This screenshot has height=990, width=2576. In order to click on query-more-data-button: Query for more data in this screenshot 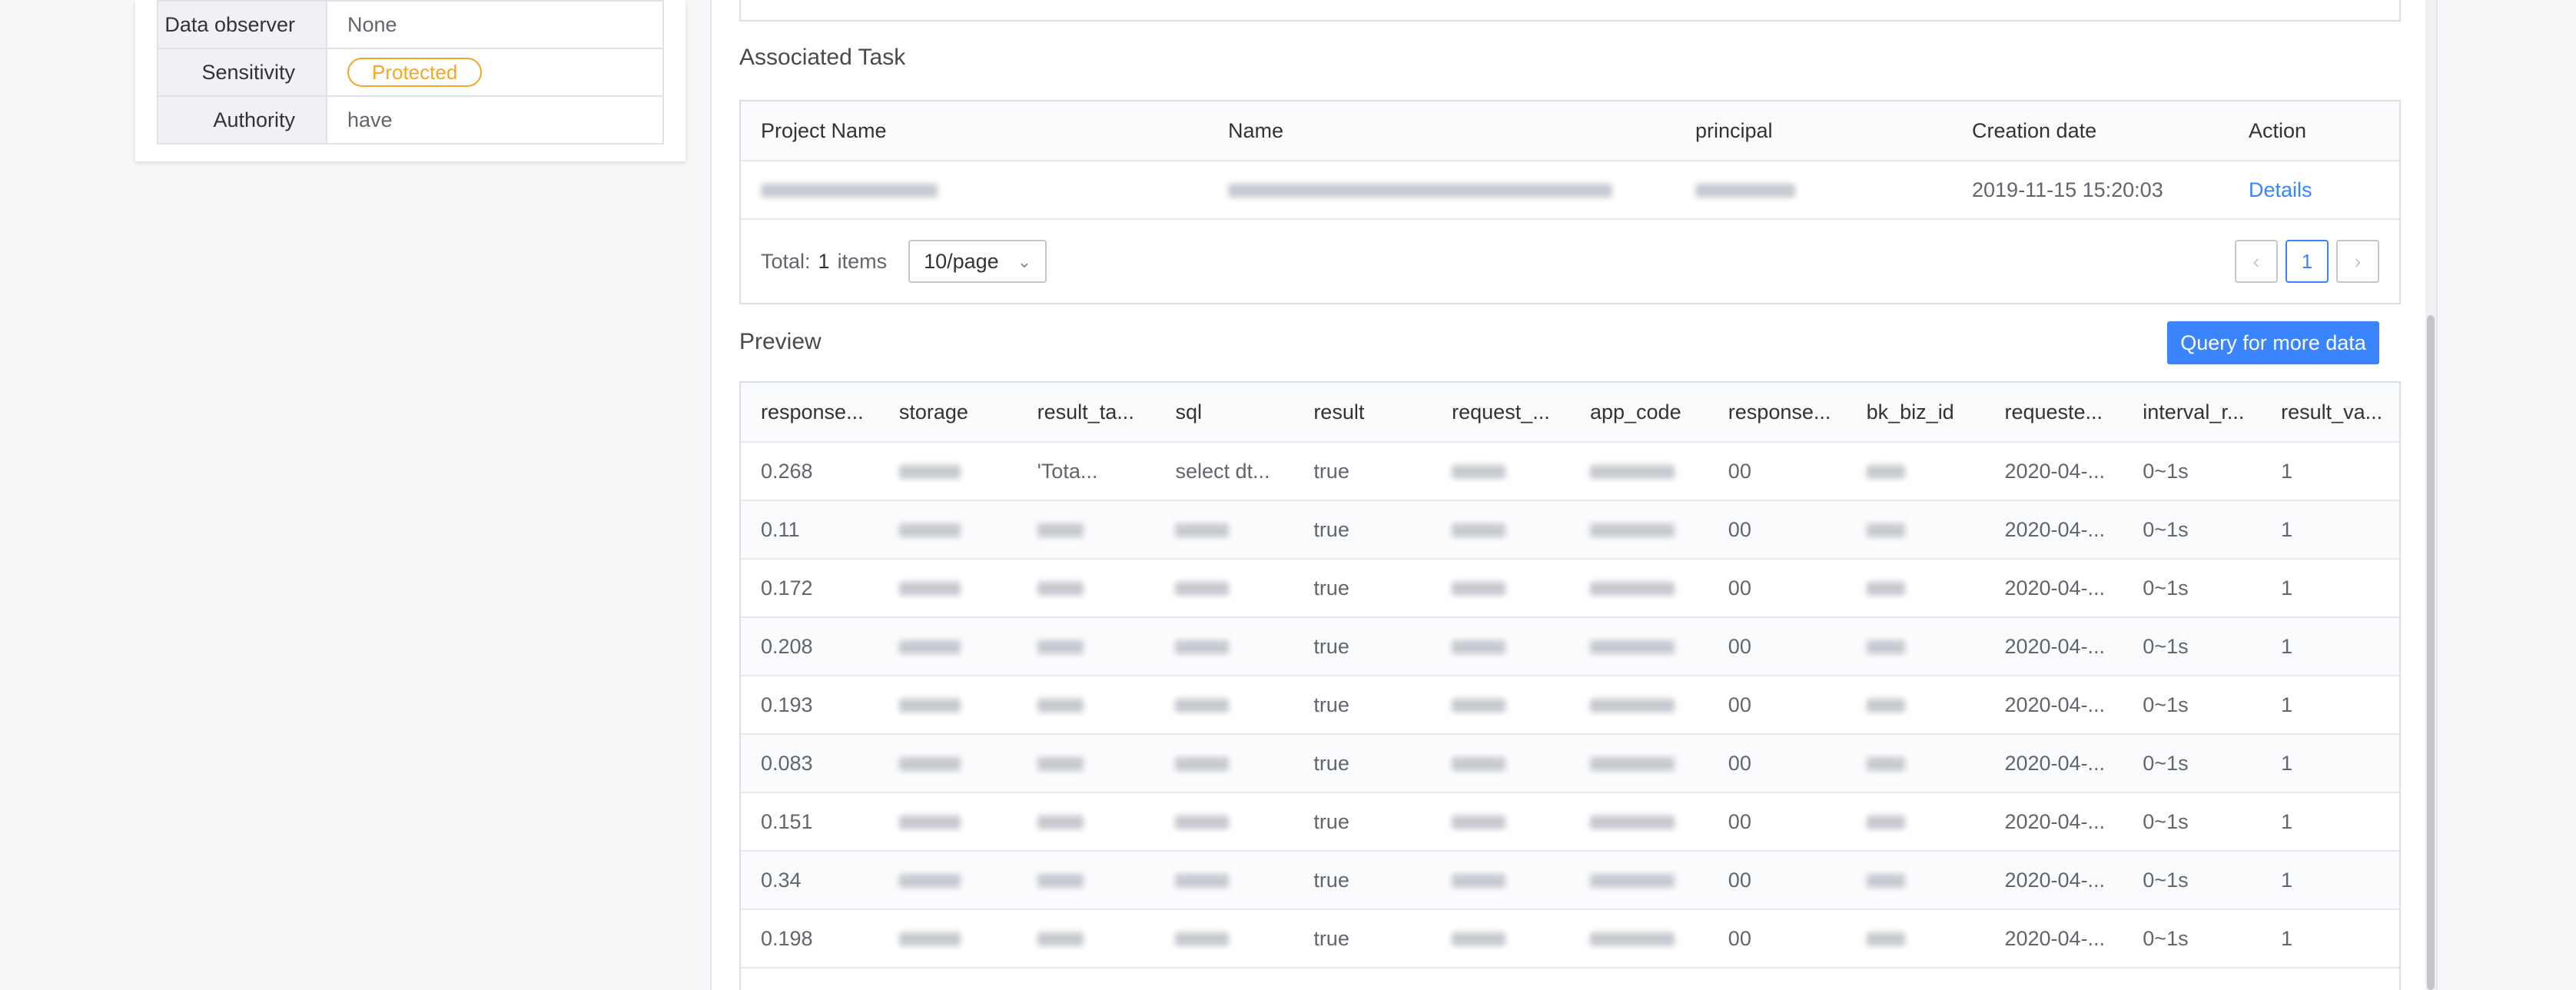, I will do `click(2273, 342)`.